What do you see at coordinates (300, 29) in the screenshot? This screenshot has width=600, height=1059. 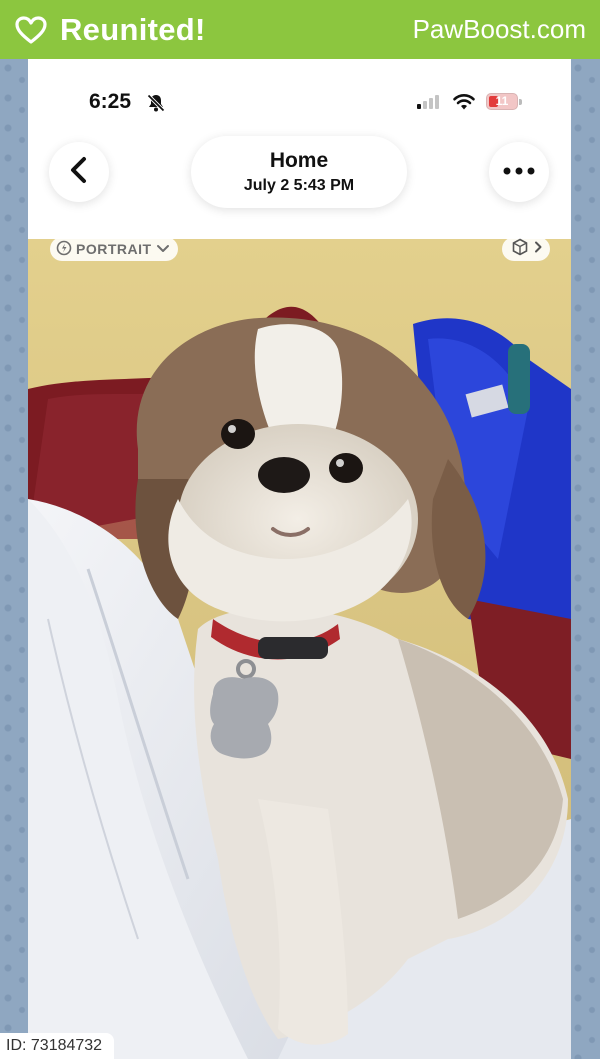 I see `reunited-banner: Reunited! PawBoost.com` at bounding box center [300, 29].